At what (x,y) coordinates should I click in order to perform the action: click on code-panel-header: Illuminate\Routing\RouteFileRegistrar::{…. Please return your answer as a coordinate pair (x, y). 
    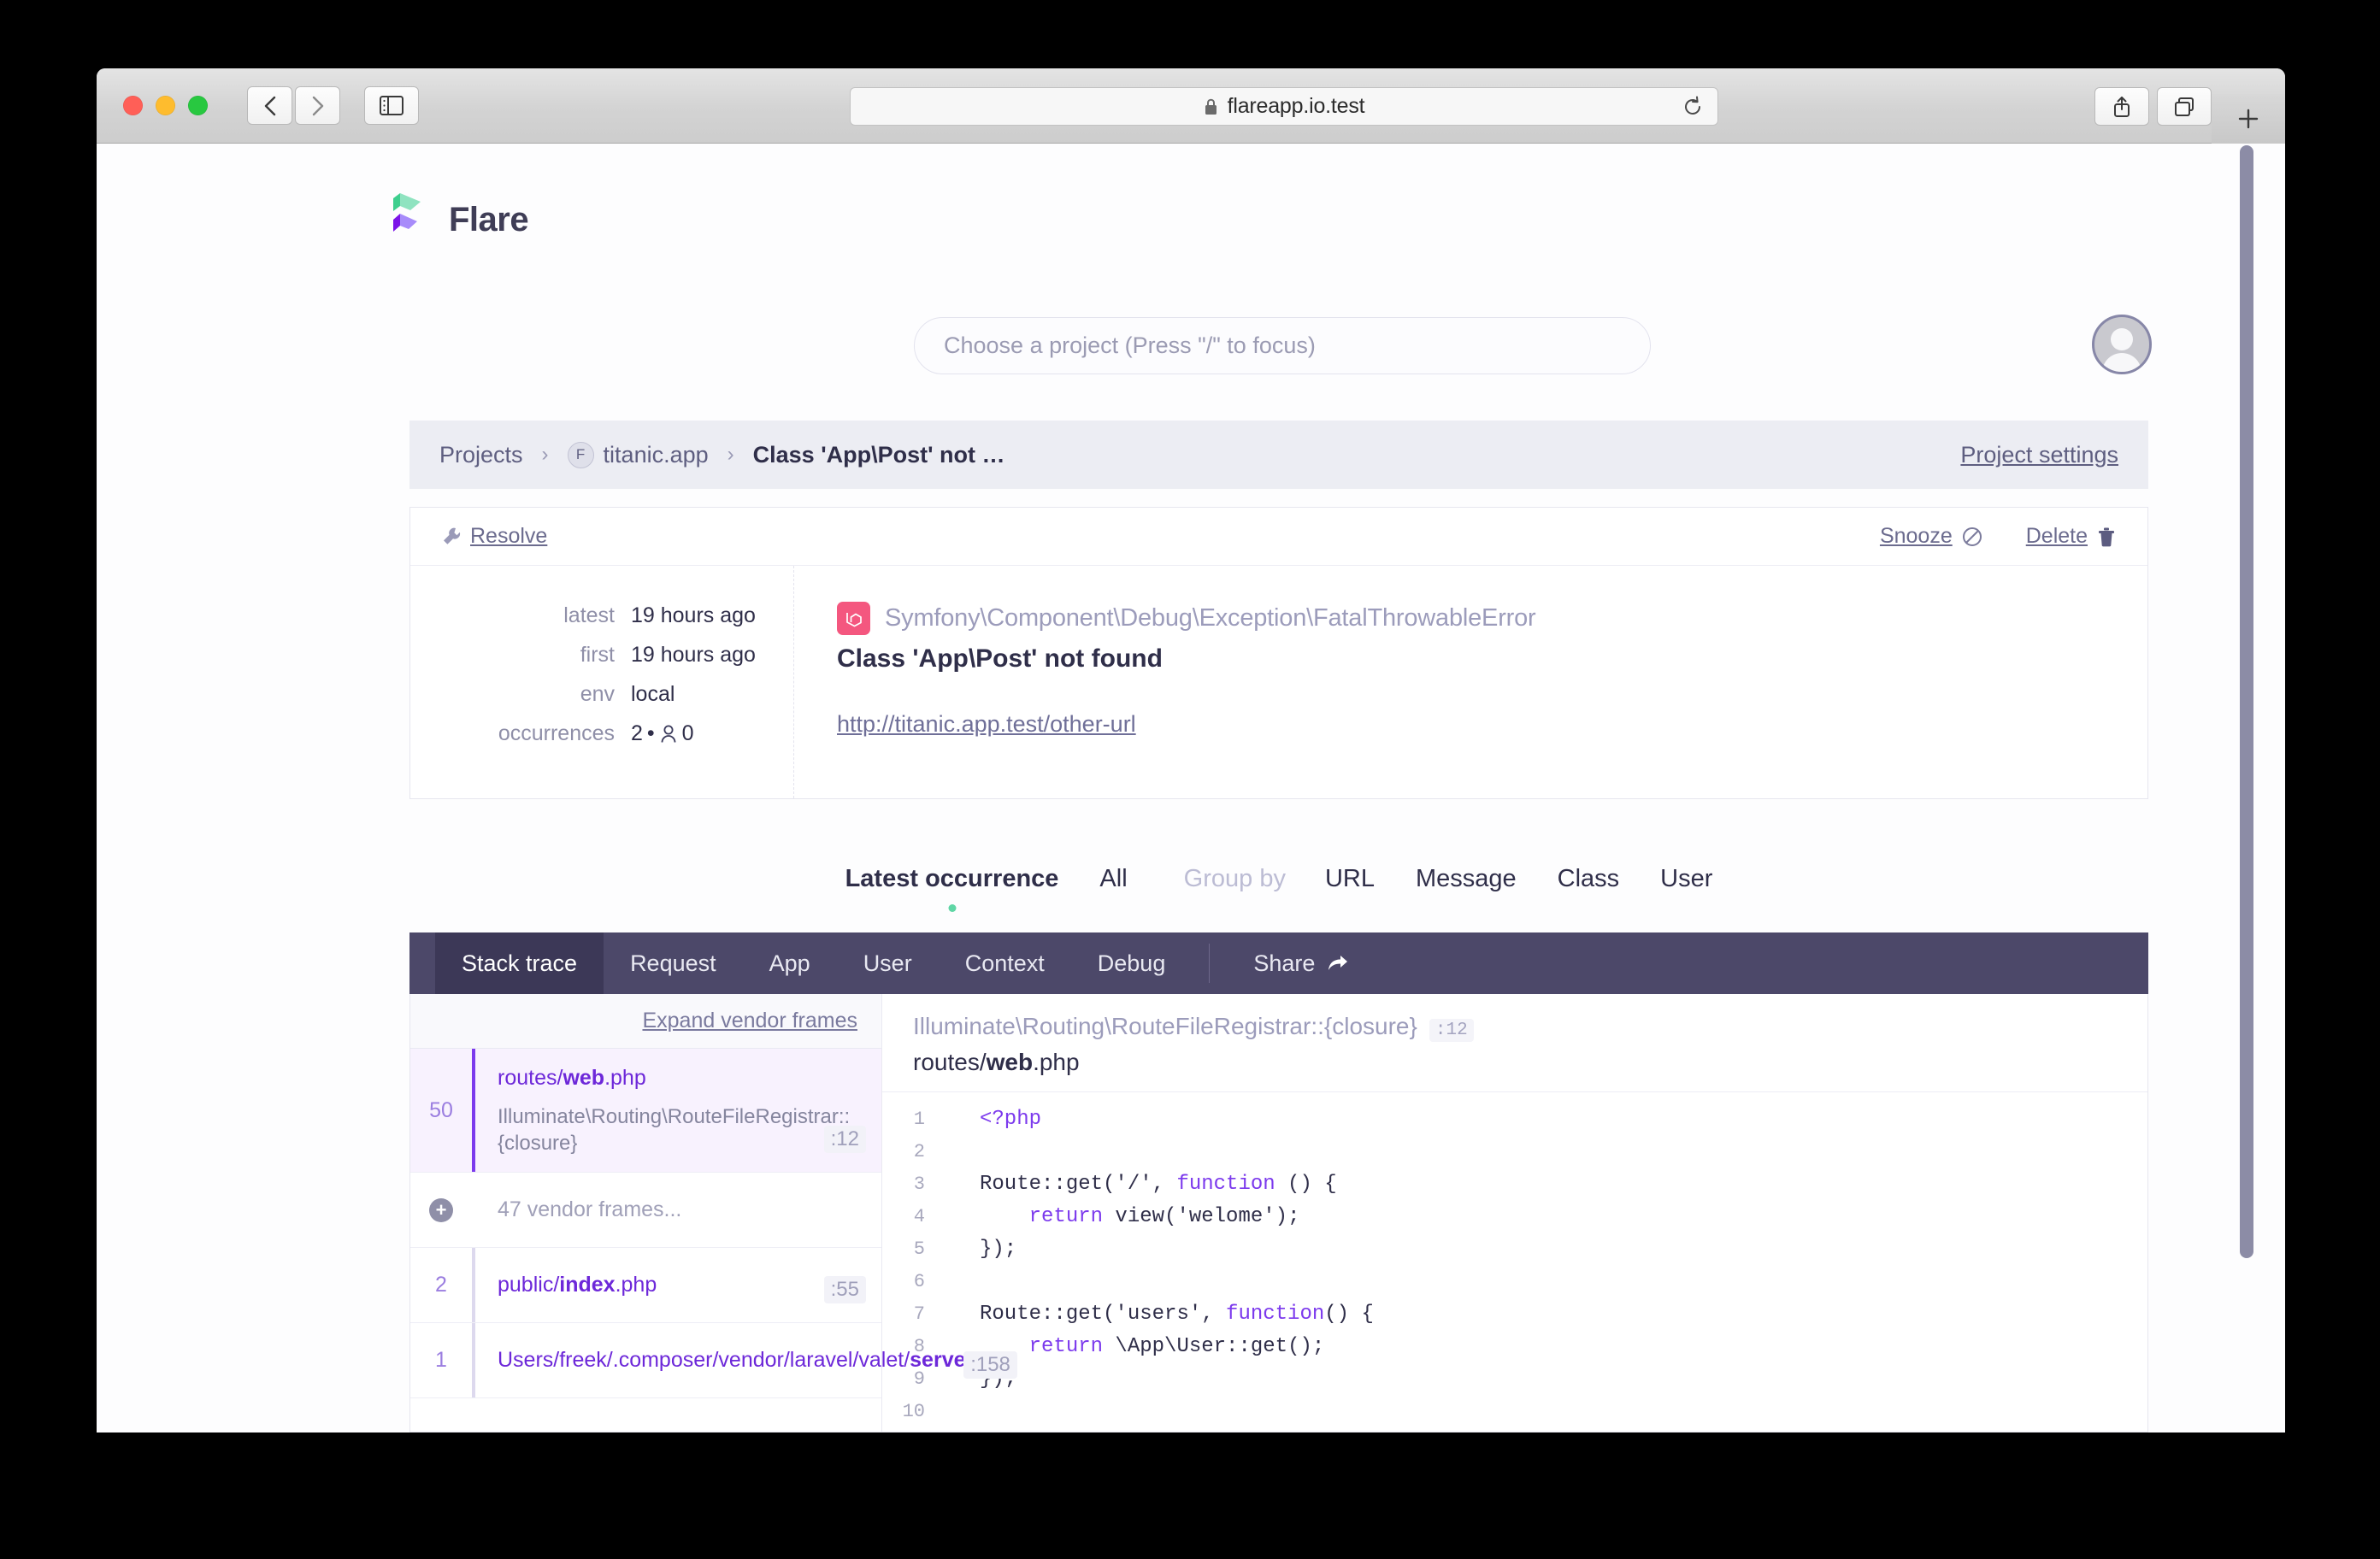
    Looking at the image, I should click on (1515, 1043).